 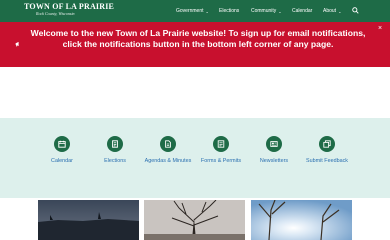 What do you see at coordinates (327, 161) in the screenshot?
I see `quick-link-label: Submit Feedback` at bounding box center [327, 161].